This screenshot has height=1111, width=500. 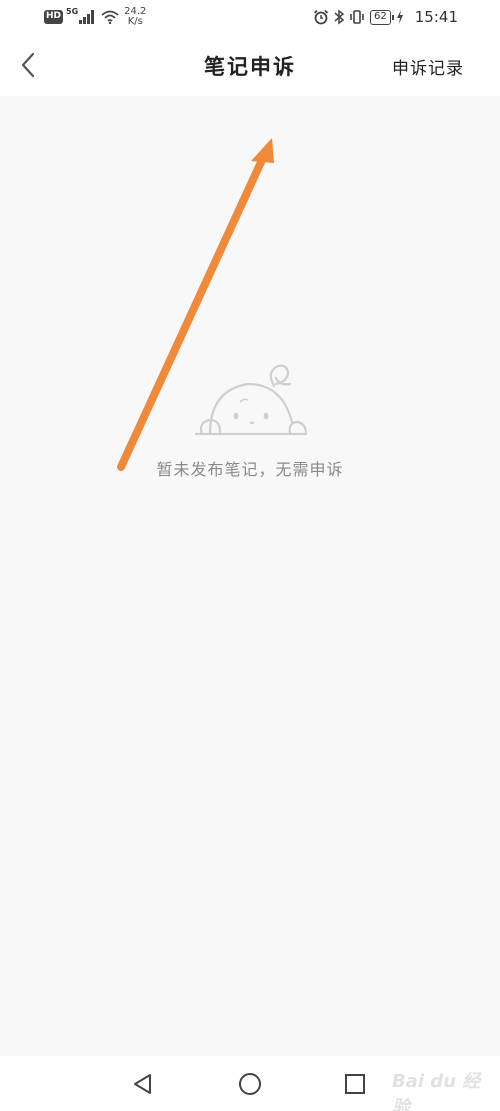 What do you see at coordinates (399, 17) in the screenshot?
I see `charging-icon` at bounding box center [399, 17].